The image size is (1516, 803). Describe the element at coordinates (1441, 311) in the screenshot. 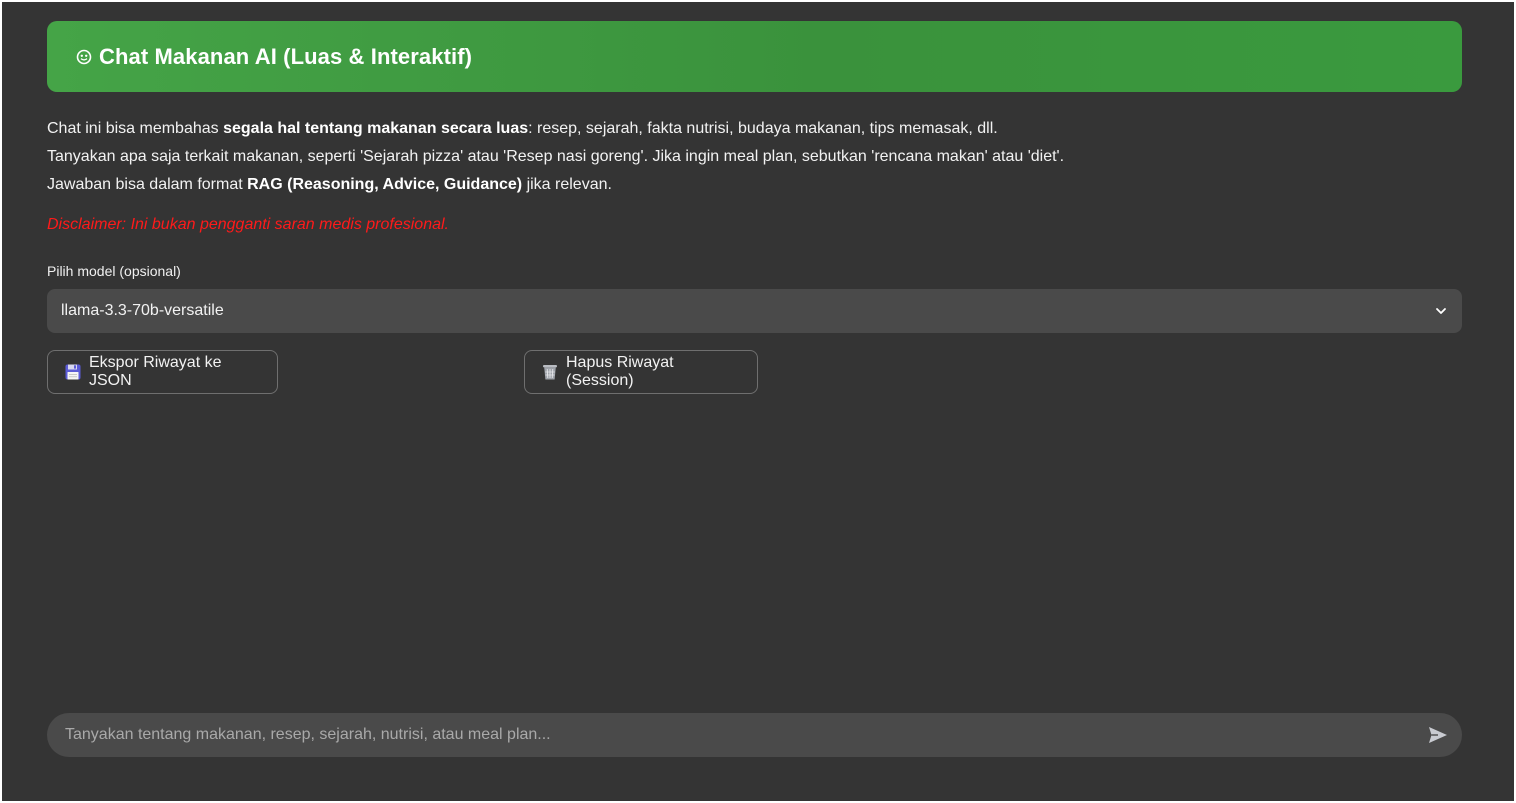

I see `chevron-down-icon` at that location.